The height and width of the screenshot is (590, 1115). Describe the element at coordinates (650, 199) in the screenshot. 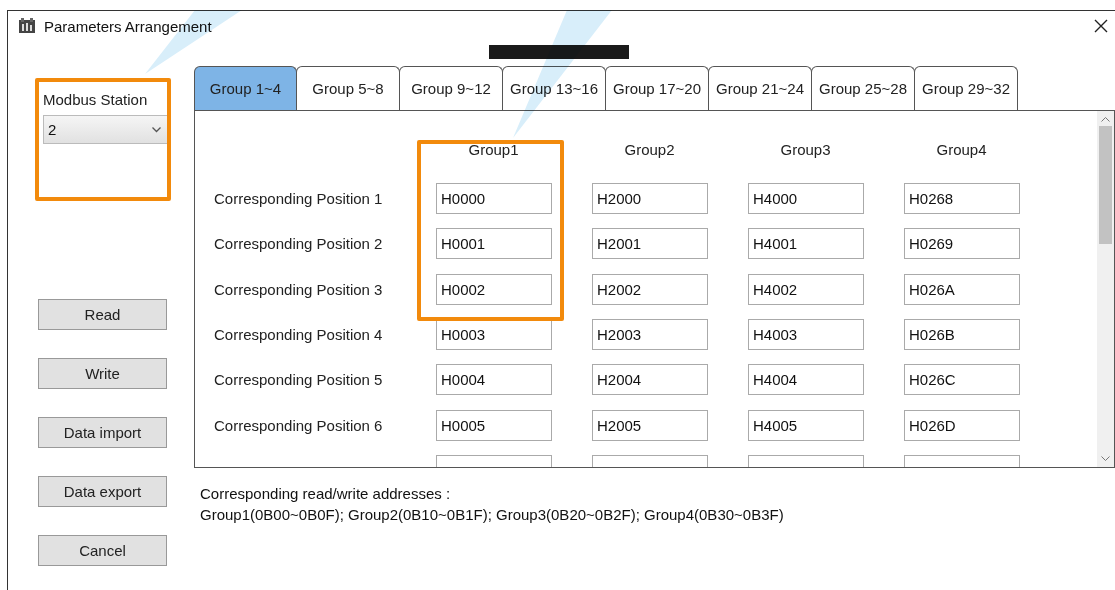

I see `address-field: H2000` at that location.